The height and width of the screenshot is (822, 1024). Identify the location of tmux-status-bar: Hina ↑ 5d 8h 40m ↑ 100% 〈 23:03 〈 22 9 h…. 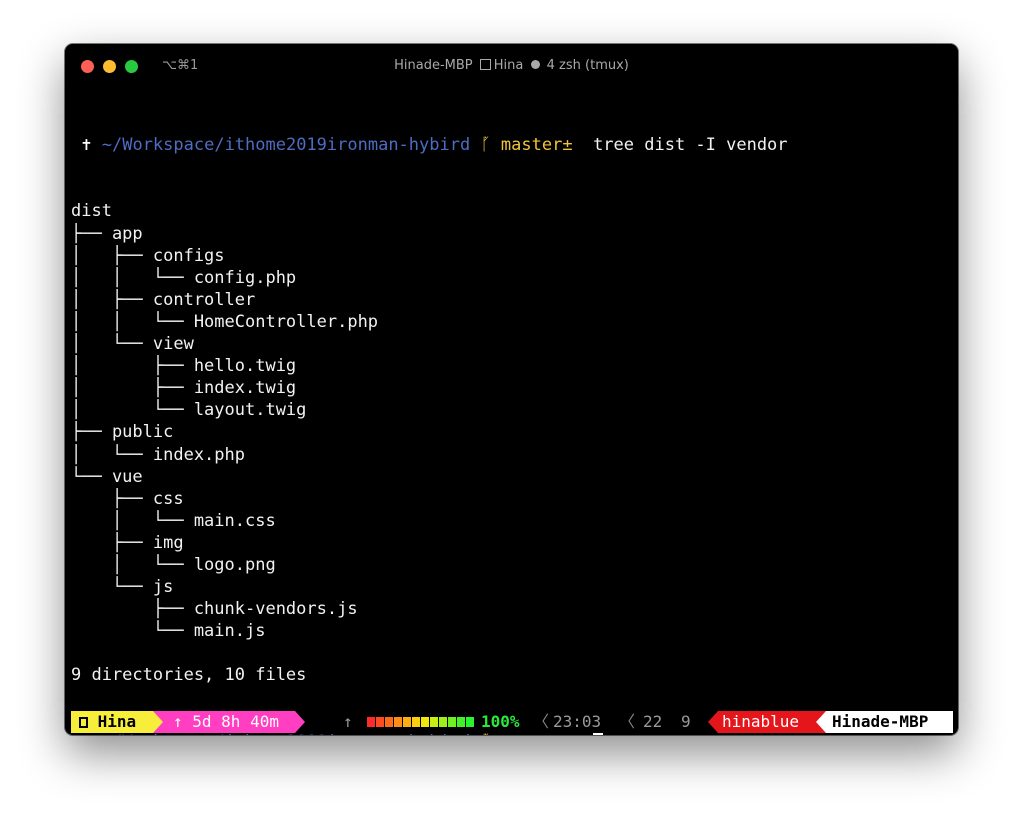
(512, 722).